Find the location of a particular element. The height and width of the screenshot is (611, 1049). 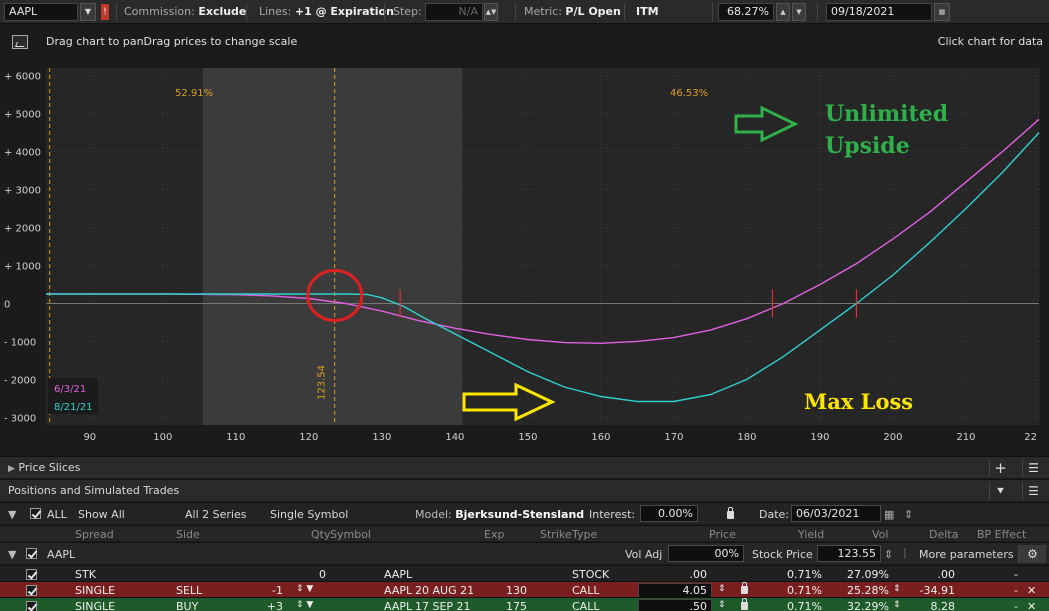

date-label: Date: is located at coordinates (774, 514).